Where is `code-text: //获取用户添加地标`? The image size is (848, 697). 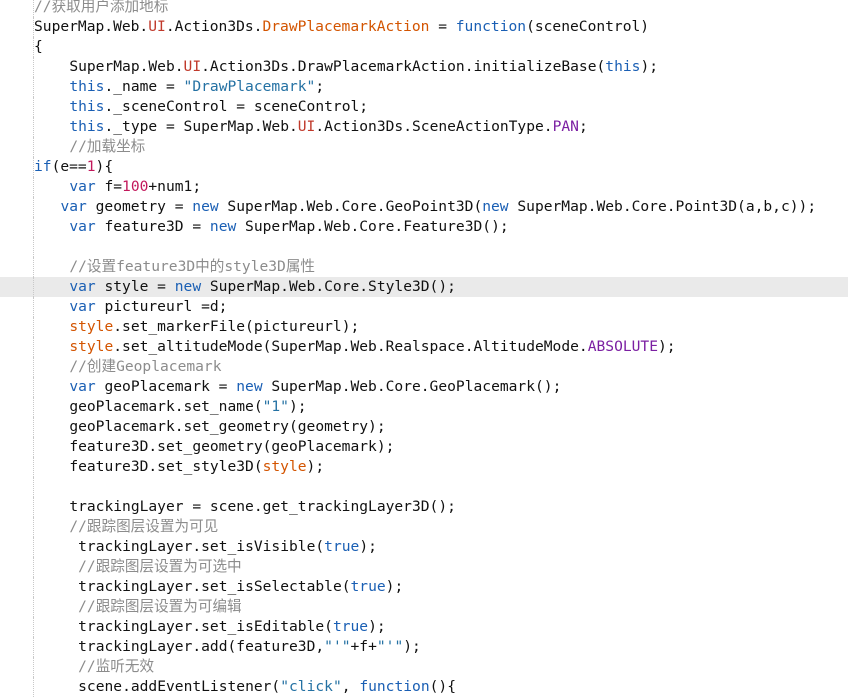 code-text: //获取用户添加地标 is located at coordinates (101, 8).